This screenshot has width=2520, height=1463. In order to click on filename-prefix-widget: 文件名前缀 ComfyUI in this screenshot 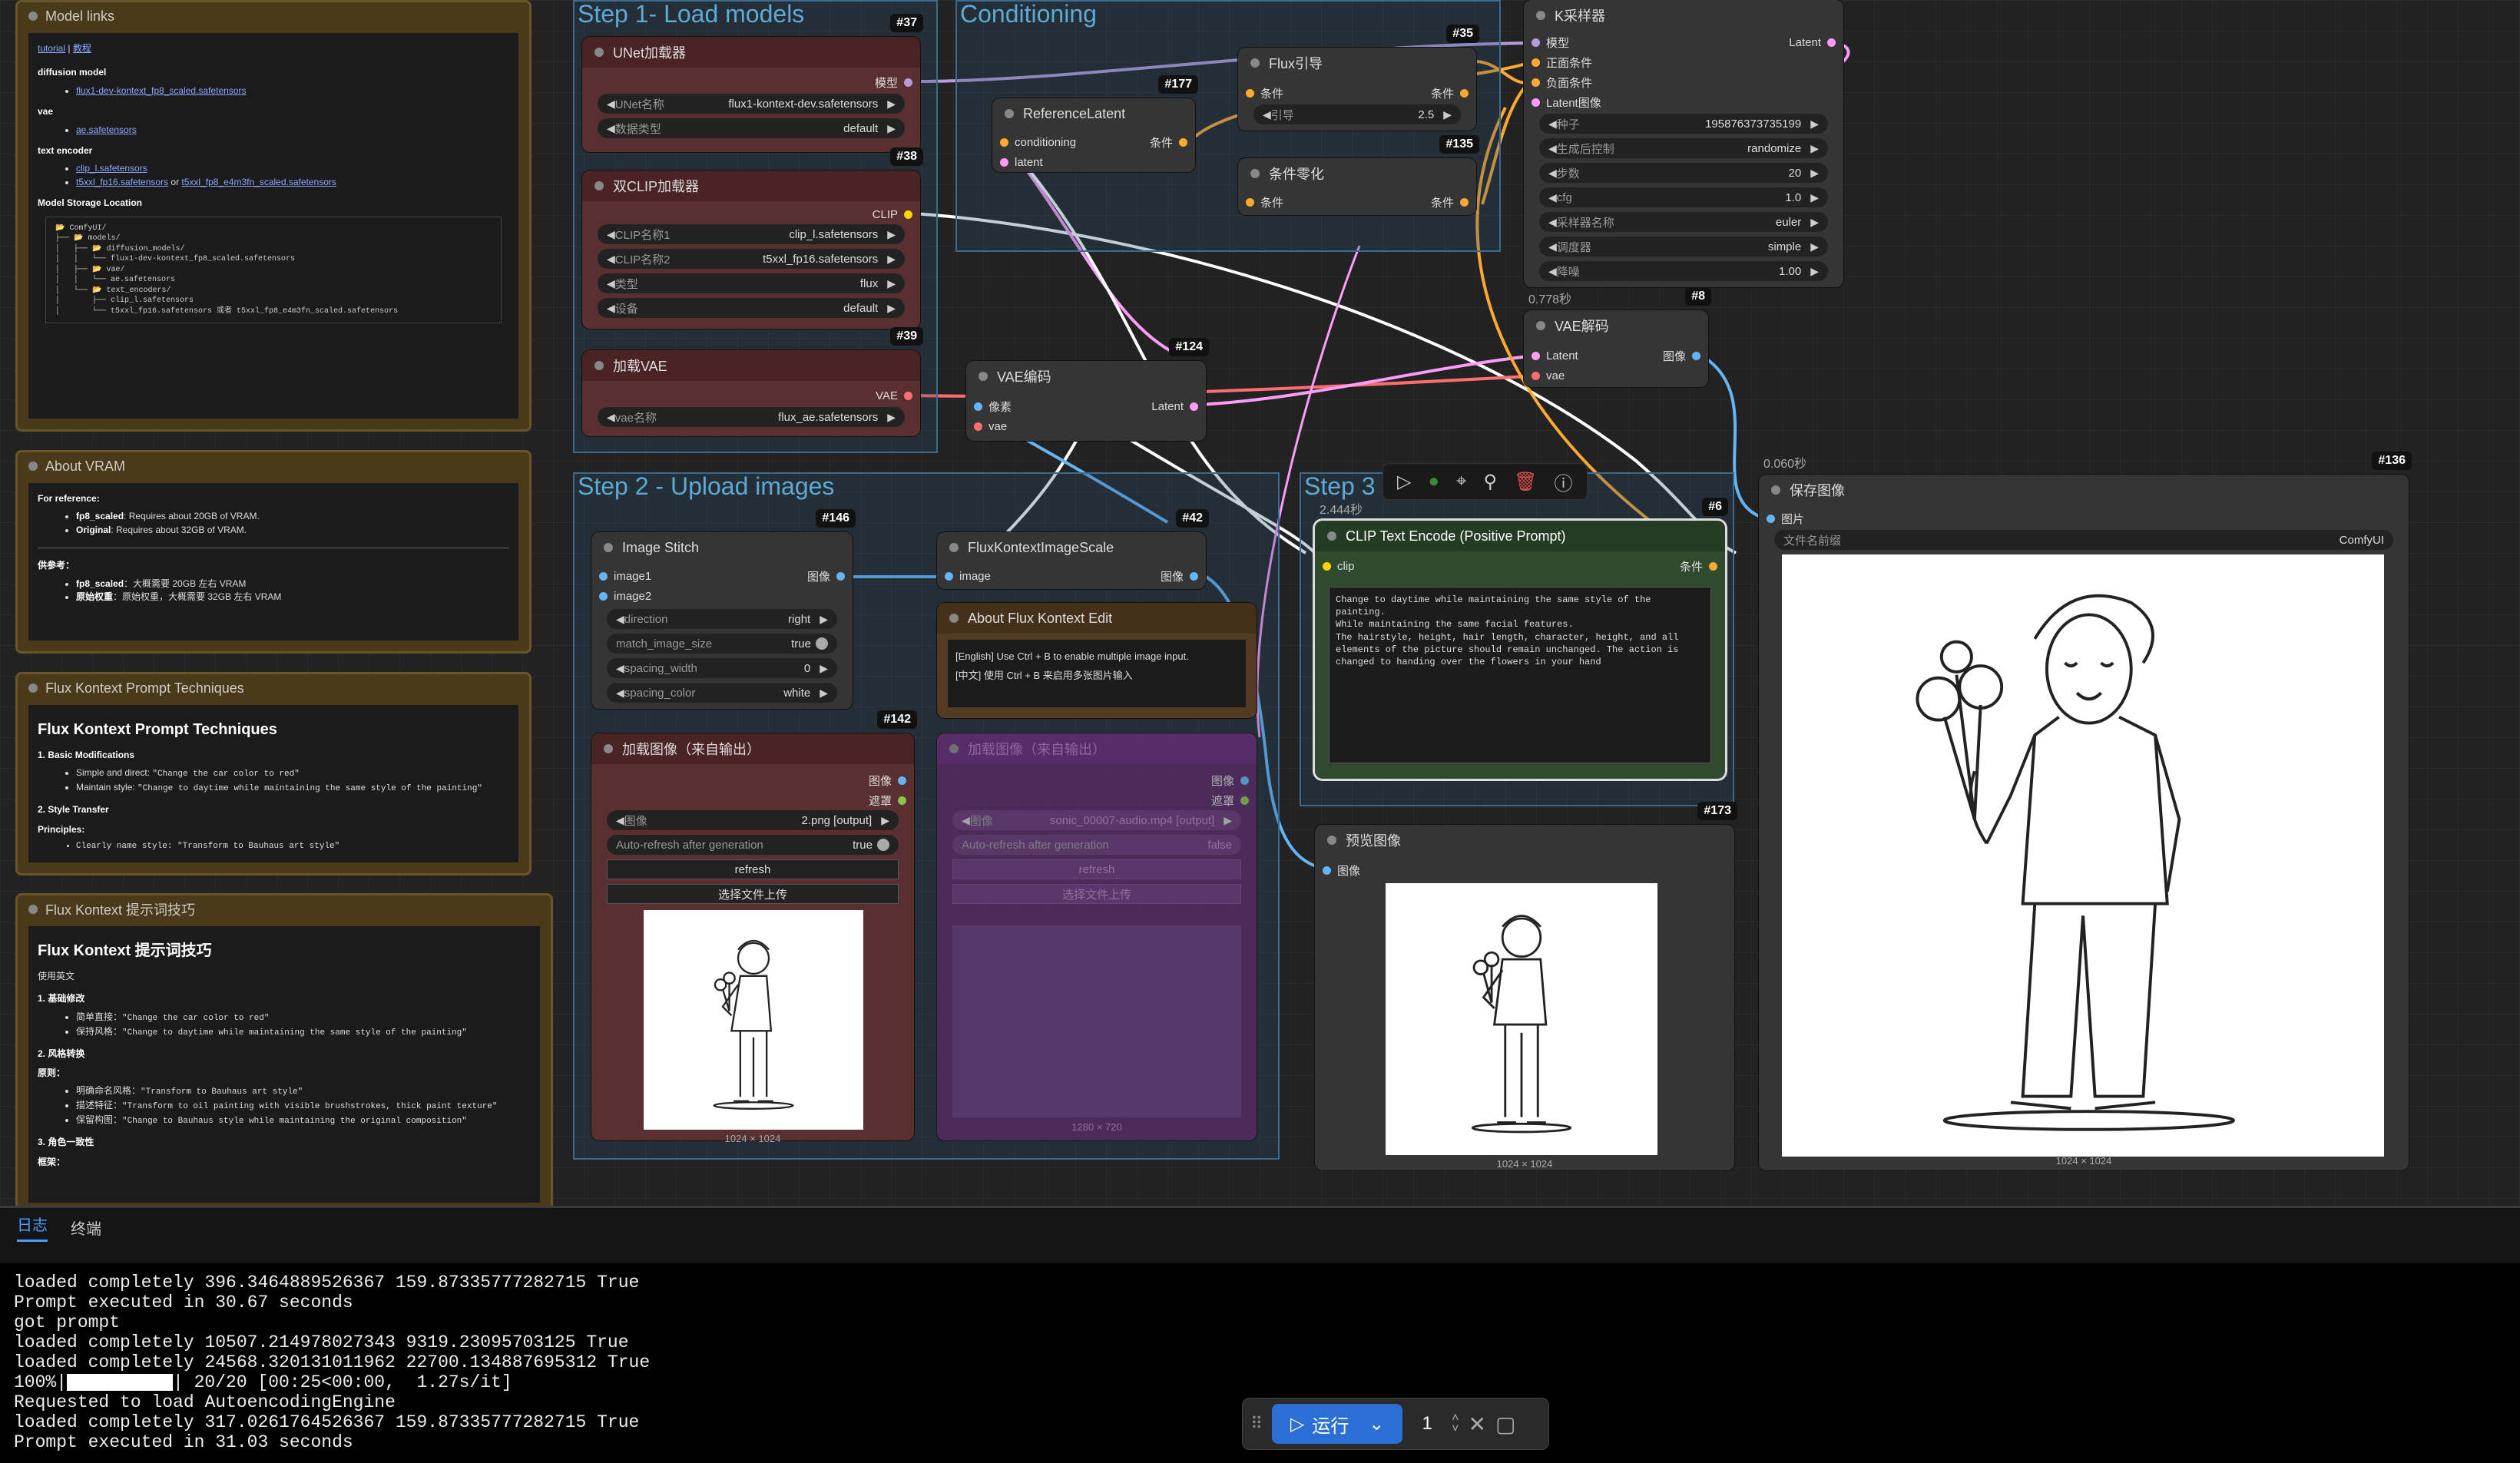, I will do `click(2083, 540)`.